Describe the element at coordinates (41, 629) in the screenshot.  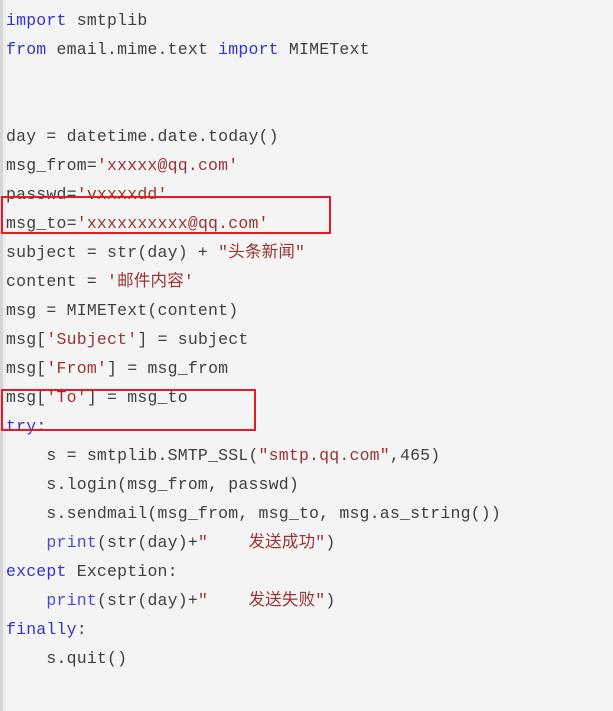
I see `code-token-kw: finally` at that location.